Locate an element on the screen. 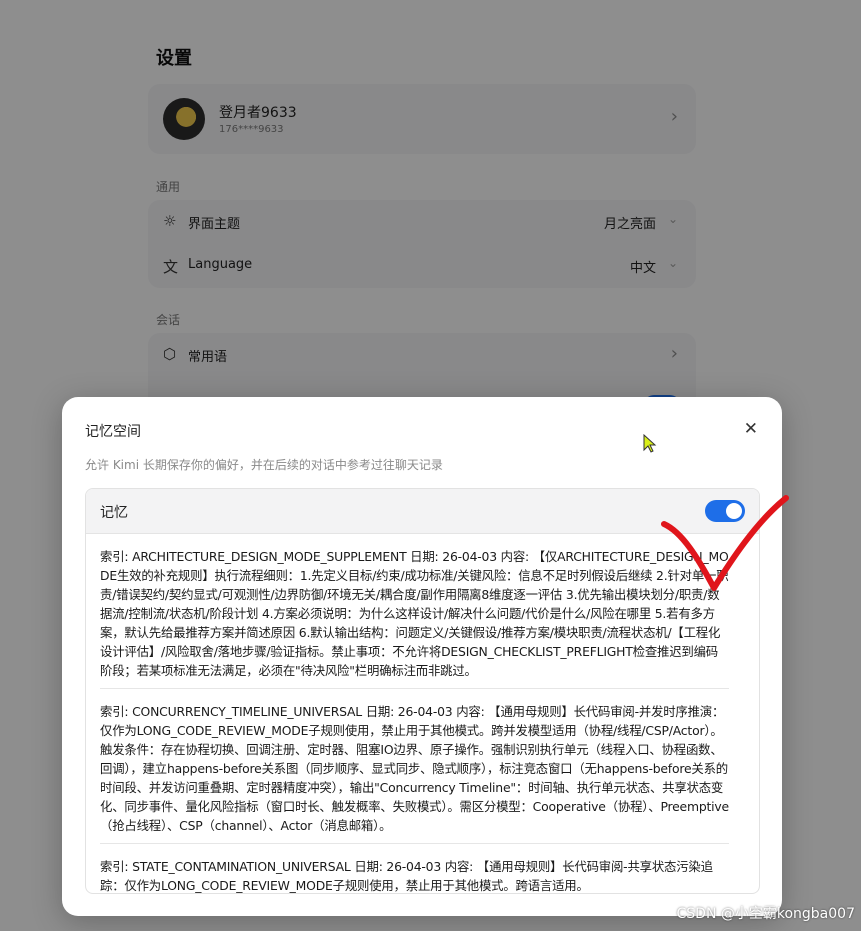  close-icon: ✕ is located at coordinates (751, 429).